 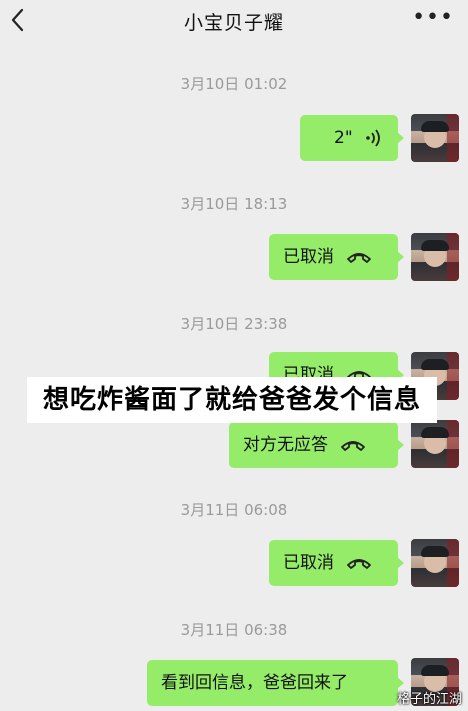 What do you see at coordinates (433, 18) in the screenshot?
I see `more-options-button: •••` at bounding box center [433, 18].